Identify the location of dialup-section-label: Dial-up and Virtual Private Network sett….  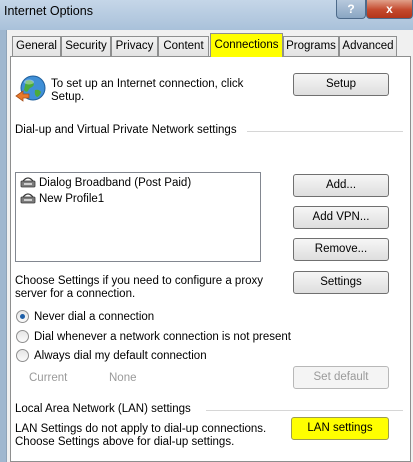
(126, 130).